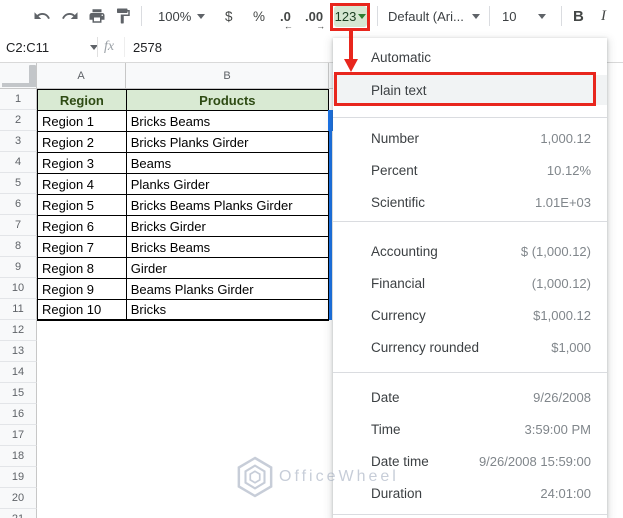 Image resolution: width=623 pixels, height=518 pixels. Describe the element at coordinates (82, 100) in the screenshot. I see `header-cell-region: Region` at that location.